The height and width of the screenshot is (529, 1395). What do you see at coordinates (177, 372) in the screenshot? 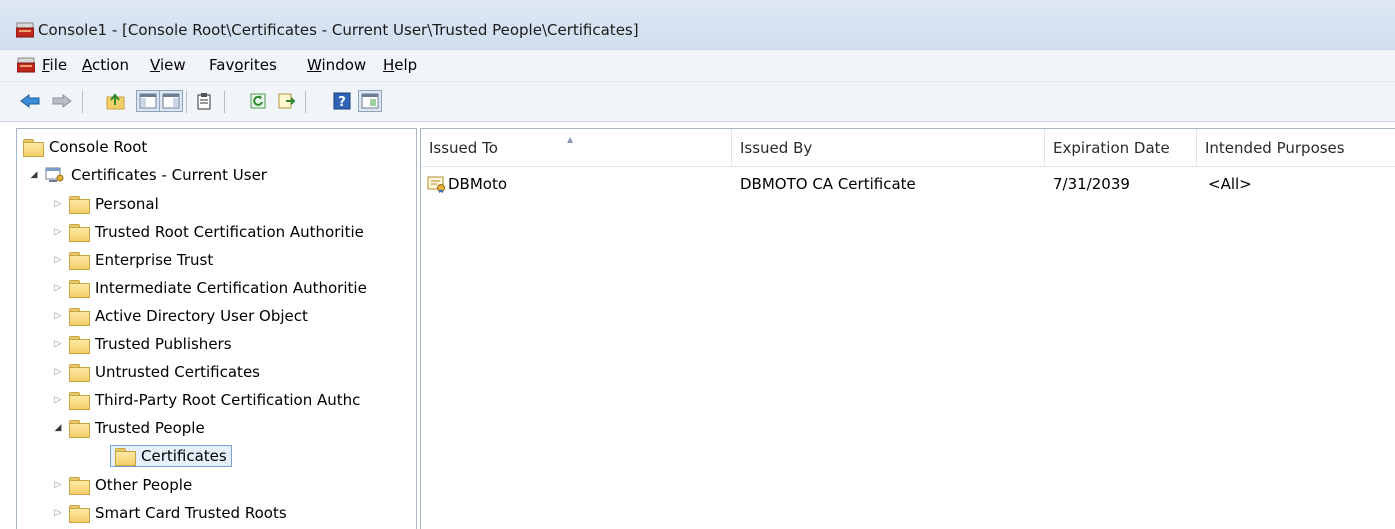
I see `tree-item-label: Untrusted Certificates` at bounding box center [177, 372].